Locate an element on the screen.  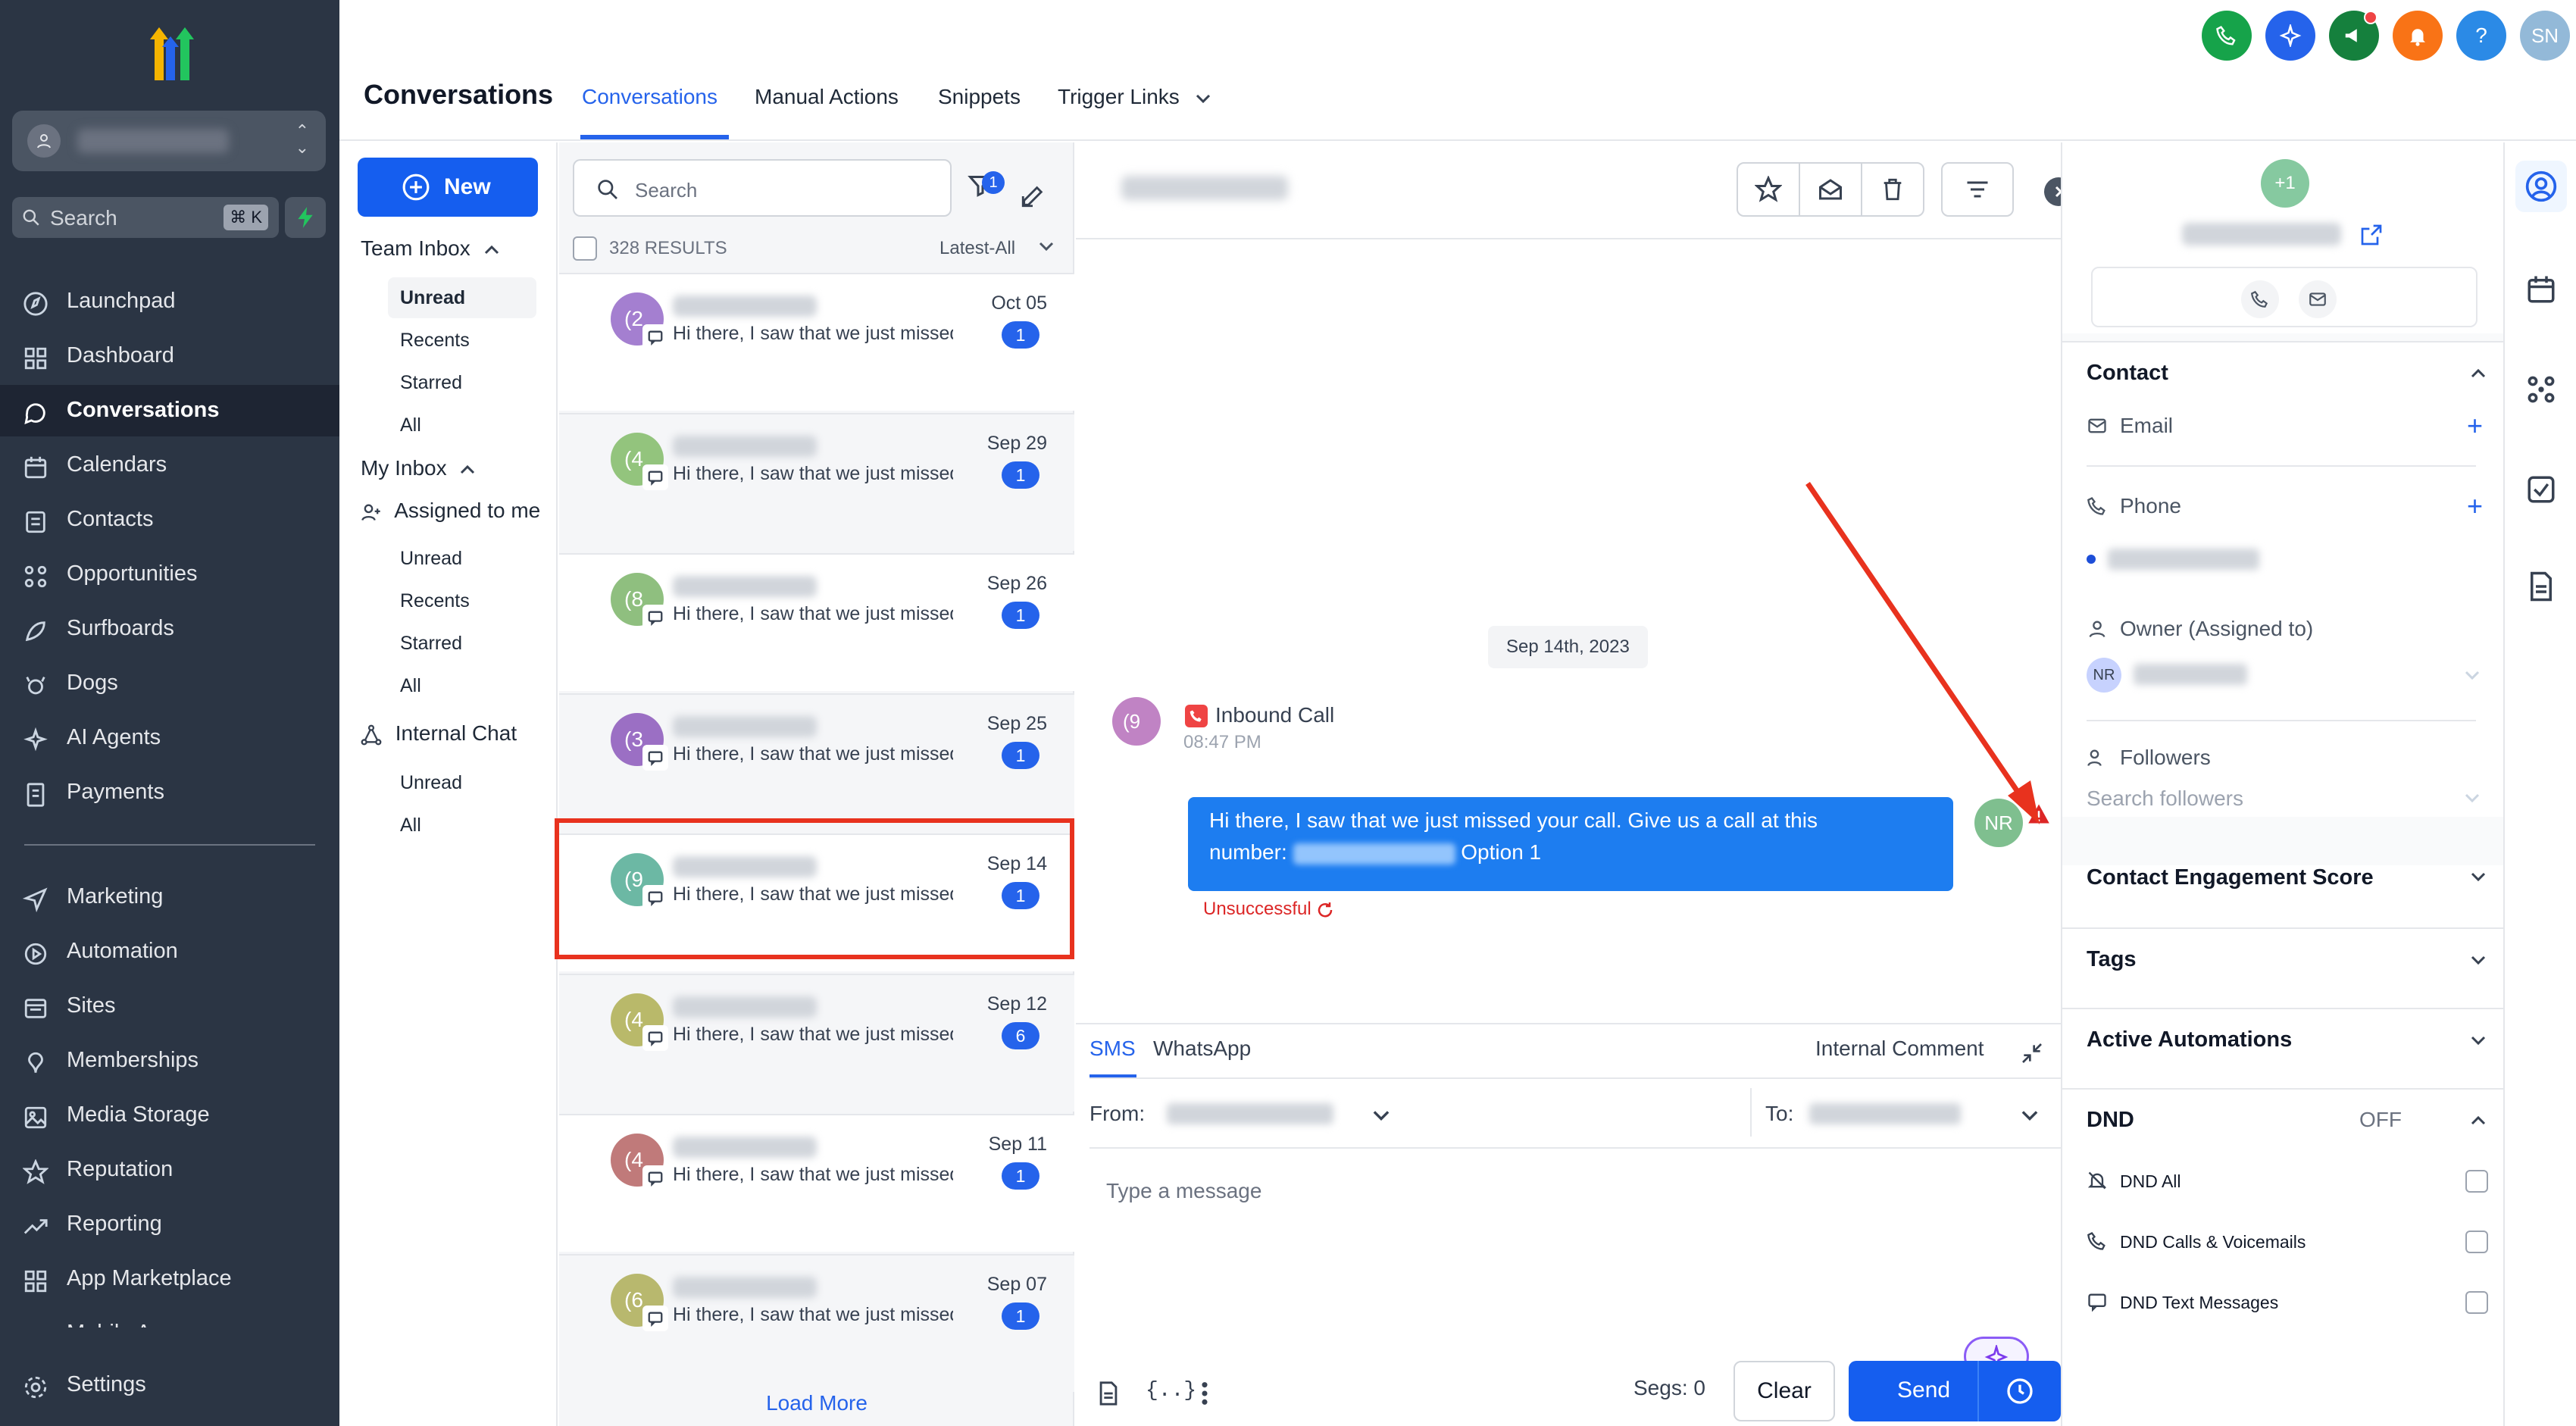
document-icon is located at coordinates (1108, 1394).